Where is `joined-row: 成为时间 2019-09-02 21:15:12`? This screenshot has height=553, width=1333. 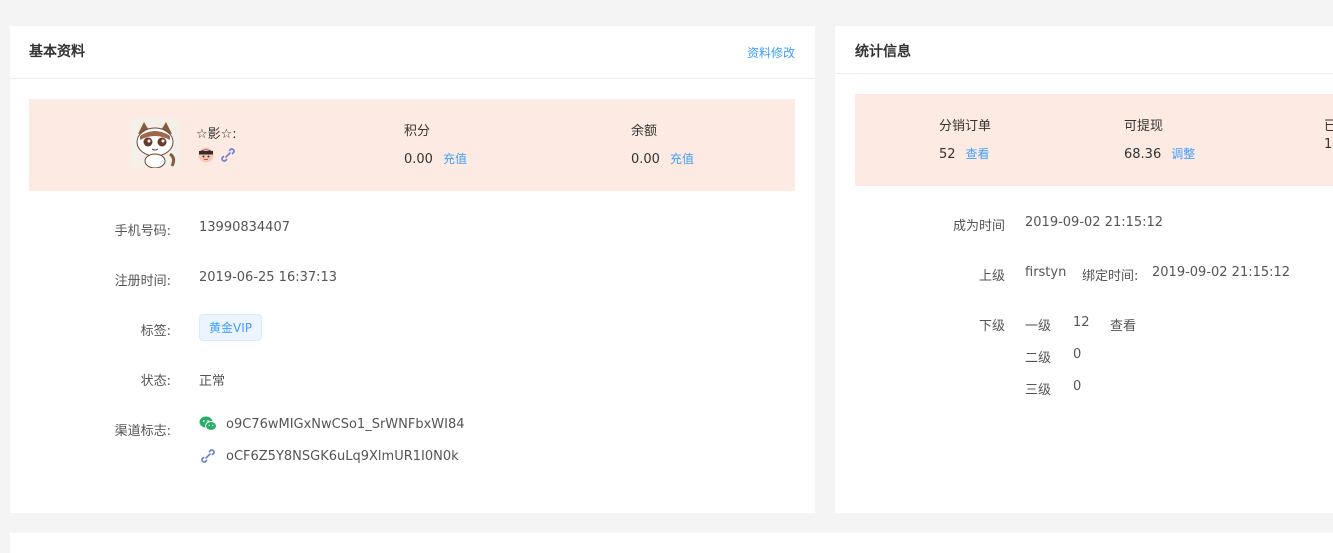
joined-row: 成为时间 2019-09-02 21:15:12 is located at coordinates (1084, 225).